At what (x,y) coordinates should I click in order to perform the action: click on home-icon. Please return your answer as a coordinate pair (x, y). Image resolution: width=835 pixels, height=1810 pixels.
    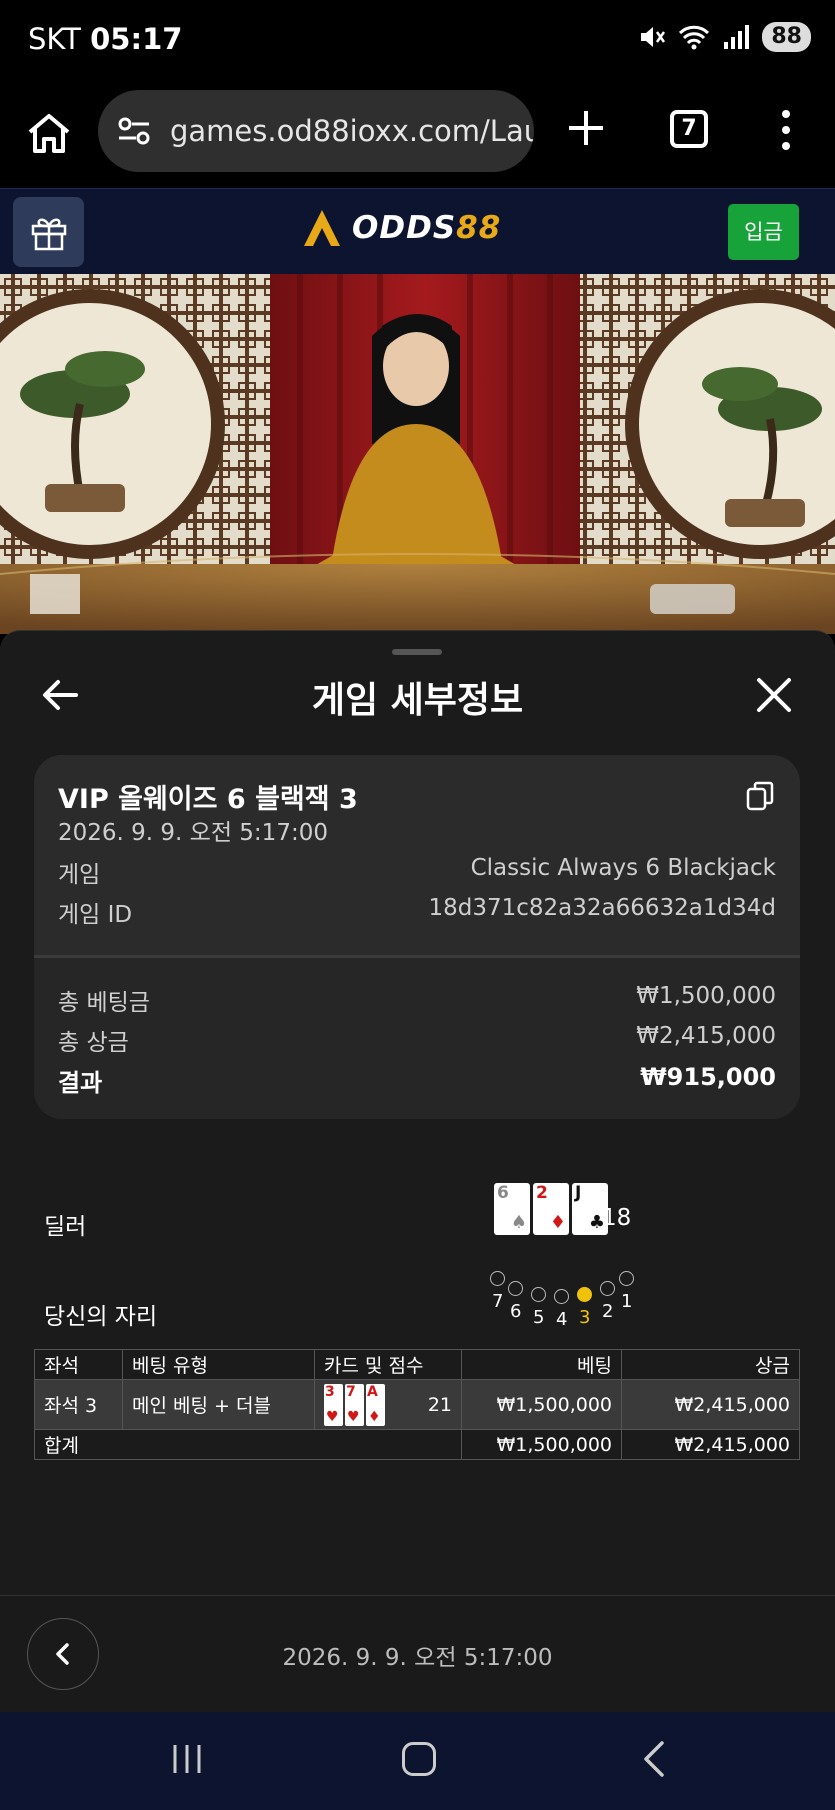
    Looking at the image, I should click on (49, 133).